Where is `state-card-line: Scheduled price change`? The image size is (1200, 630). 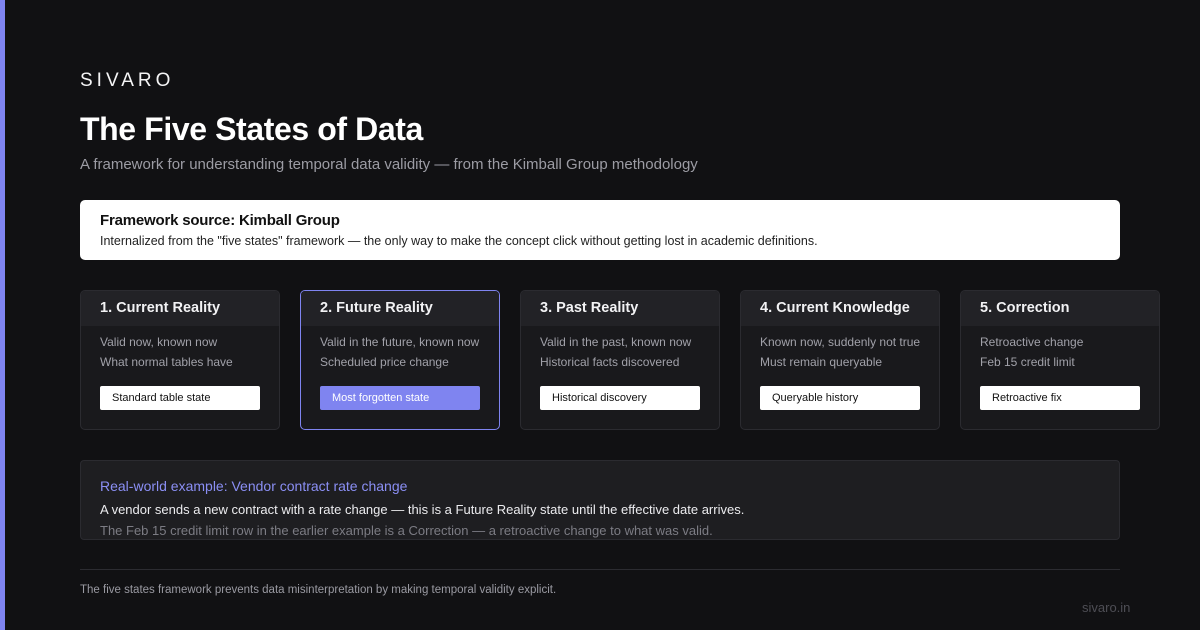
state-card-line: Scheduled price change is located at coordinates (384, 362).